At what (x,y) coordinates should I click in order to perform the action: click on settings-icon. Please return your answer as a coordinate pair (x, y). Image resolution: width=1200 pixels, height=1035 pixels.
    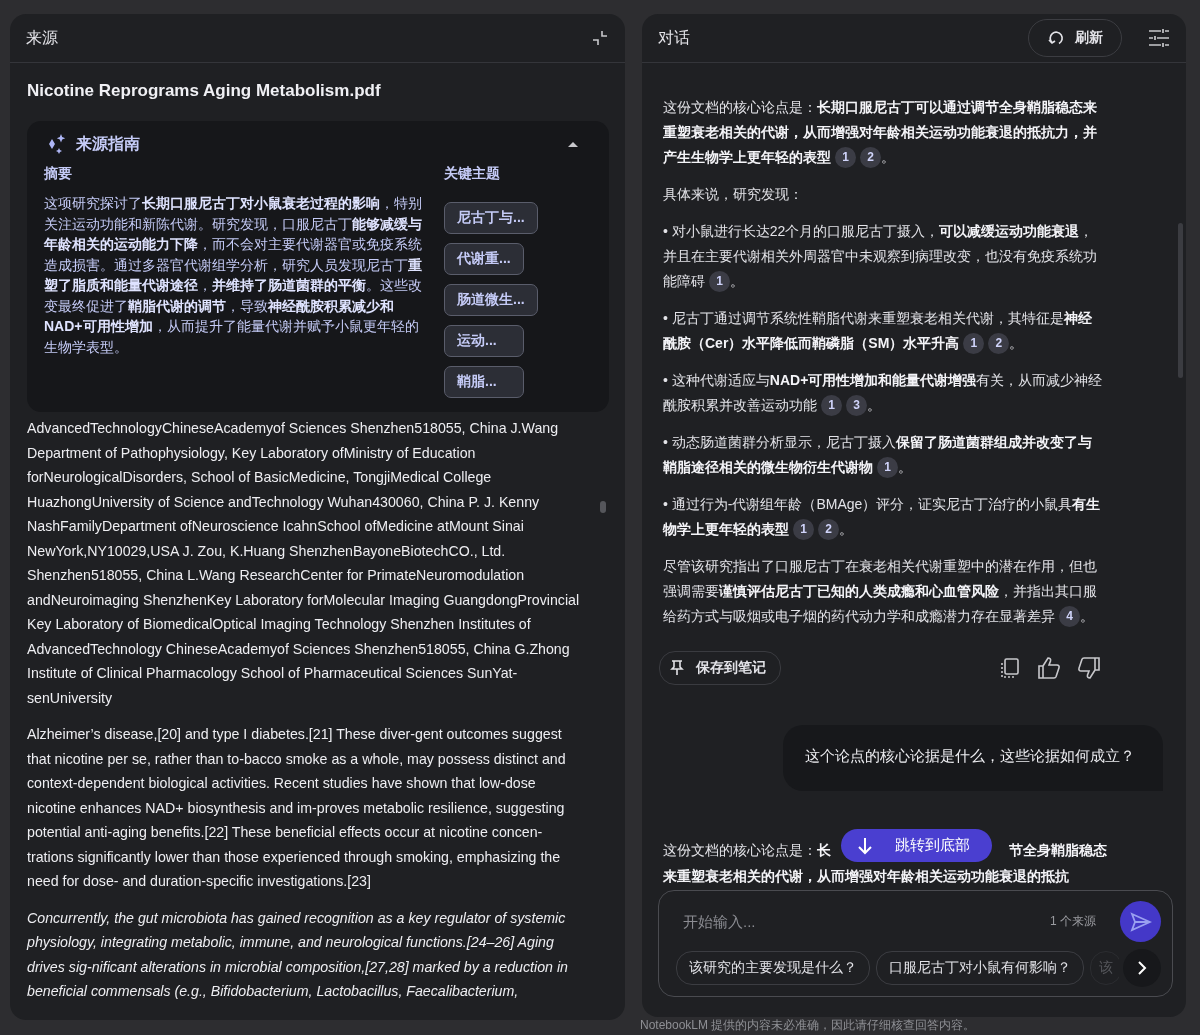
    Looking at the image, I should click on (1159, 38).